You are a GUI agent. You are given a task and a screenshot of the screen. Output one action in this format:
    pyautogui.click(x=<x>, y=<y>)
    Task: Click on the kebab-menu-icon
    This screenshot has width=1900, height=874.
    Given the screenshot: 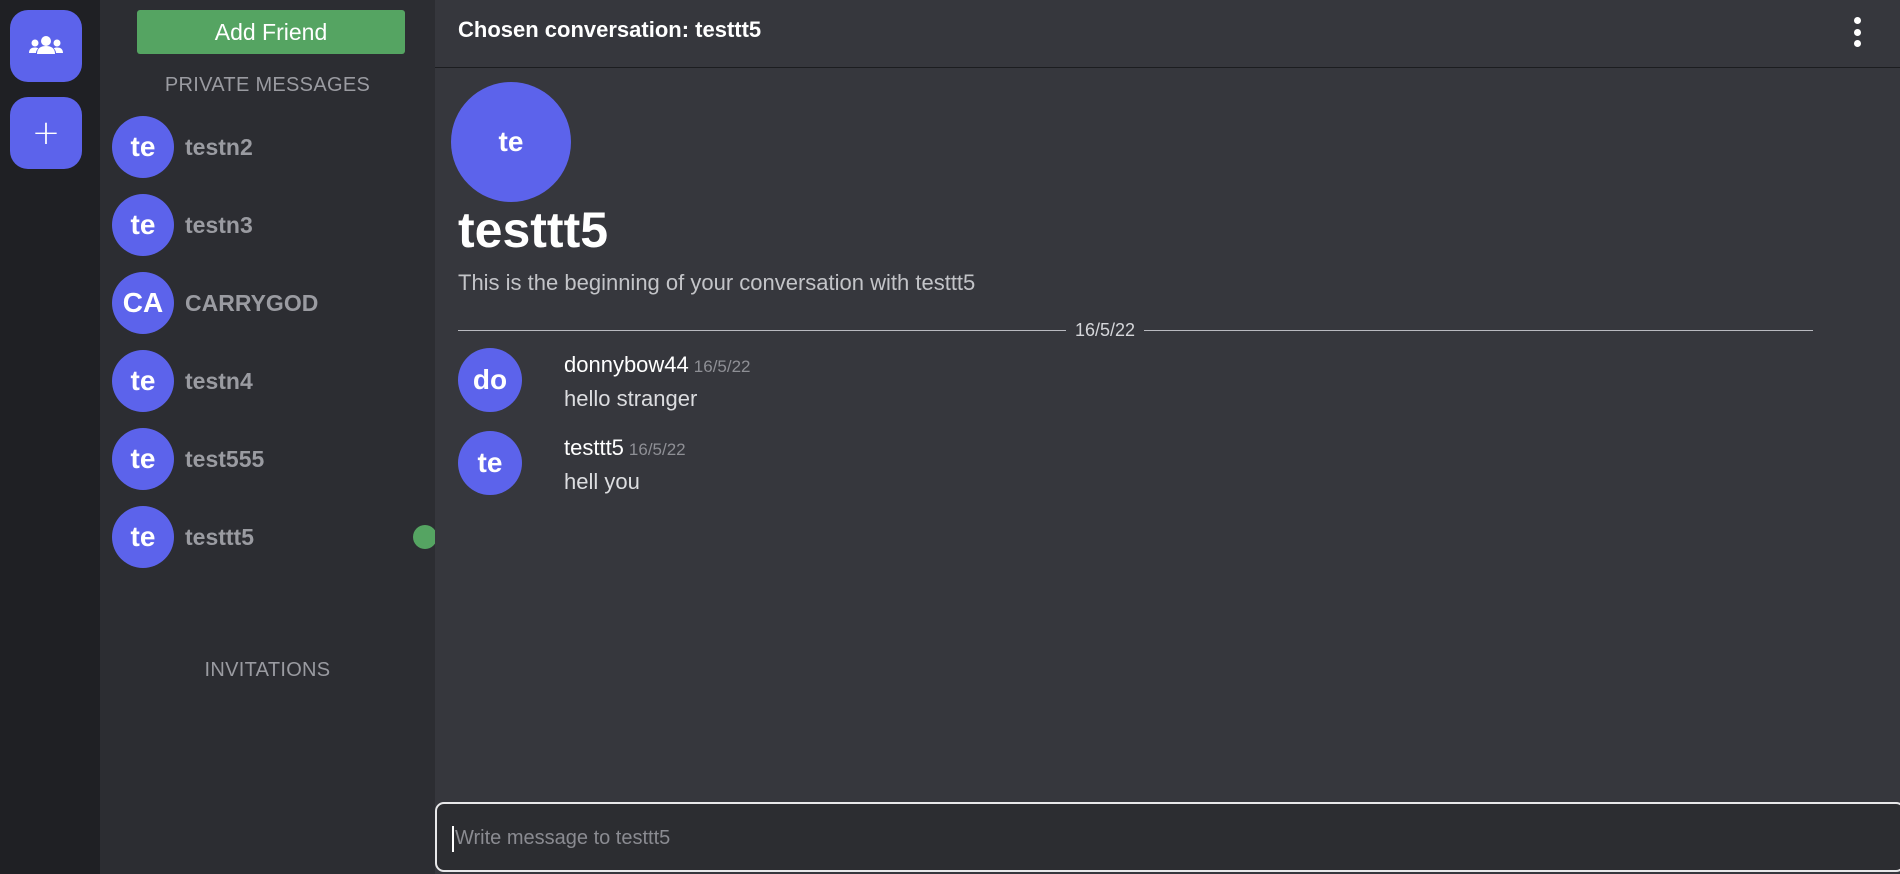 What is the action you would take?
    pyautogui.click(x=1857, y=32)
    